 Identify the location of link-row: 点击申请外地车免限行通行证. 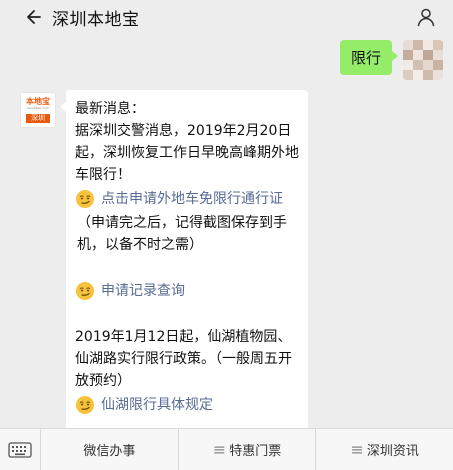
(187, 199).